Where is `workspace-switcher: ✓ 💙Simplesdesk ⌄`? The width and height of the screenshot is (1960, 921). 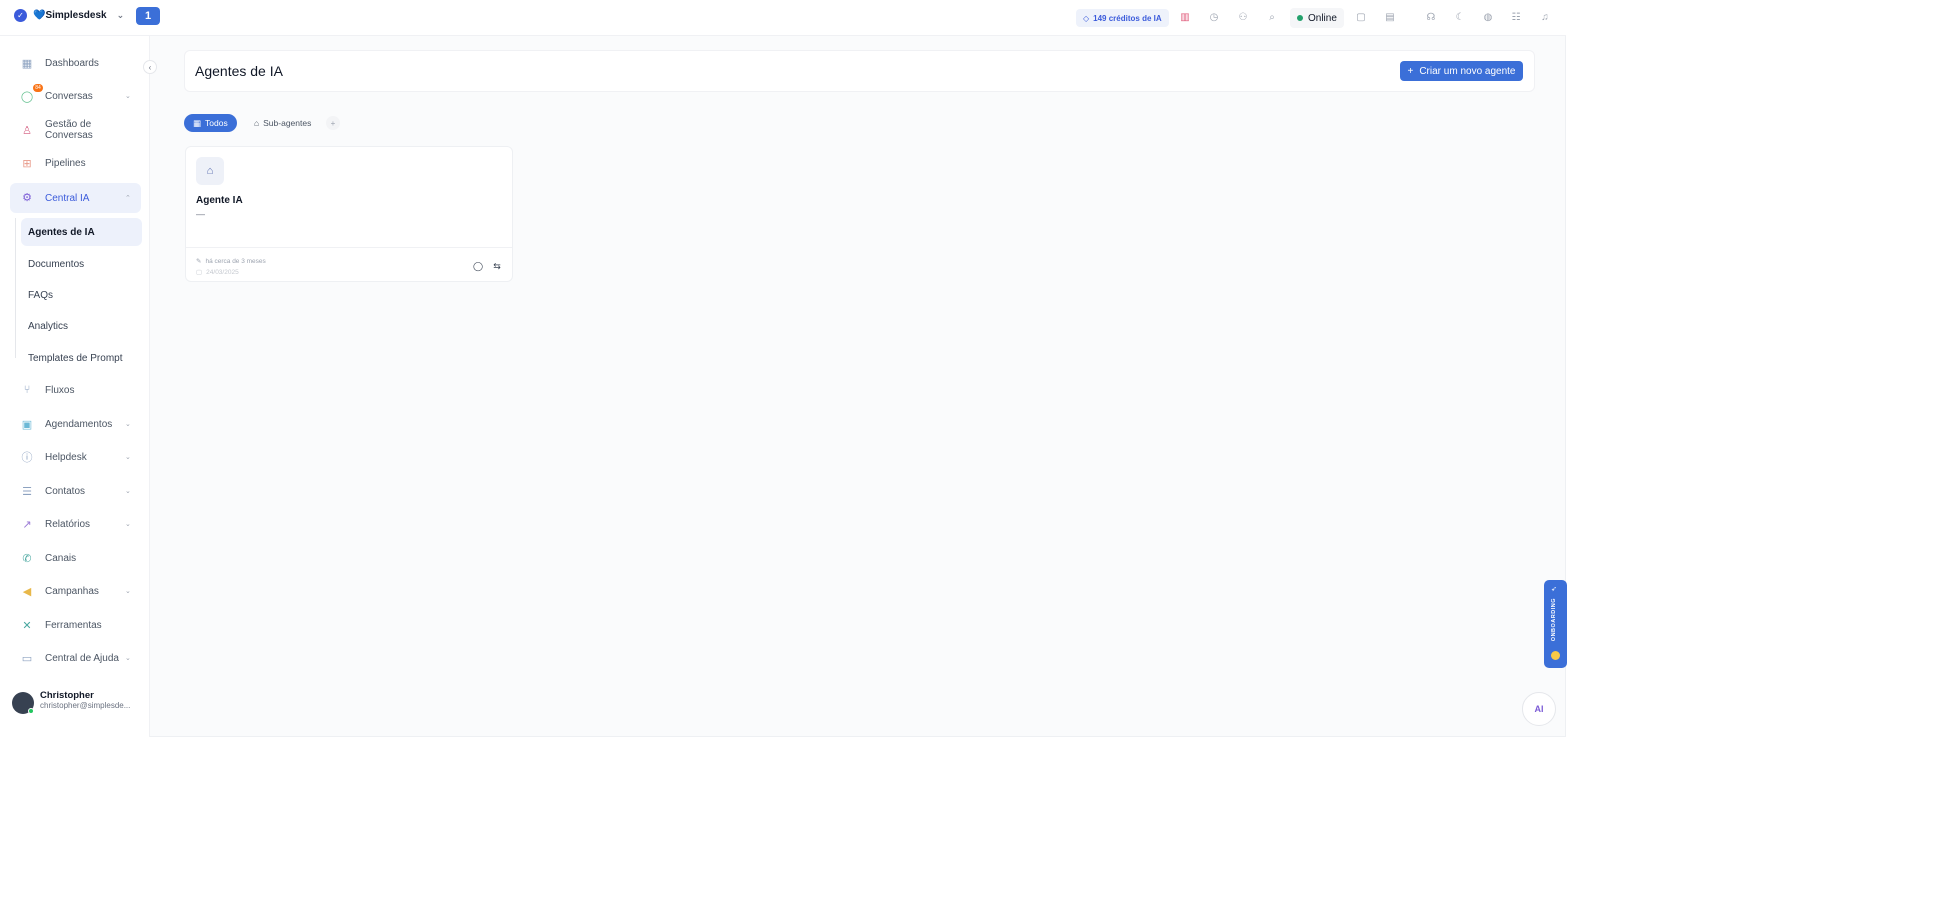
workspace-switcher: ✓ 💙Simplesdesk ⌄ is located at coordinates (69, 15).